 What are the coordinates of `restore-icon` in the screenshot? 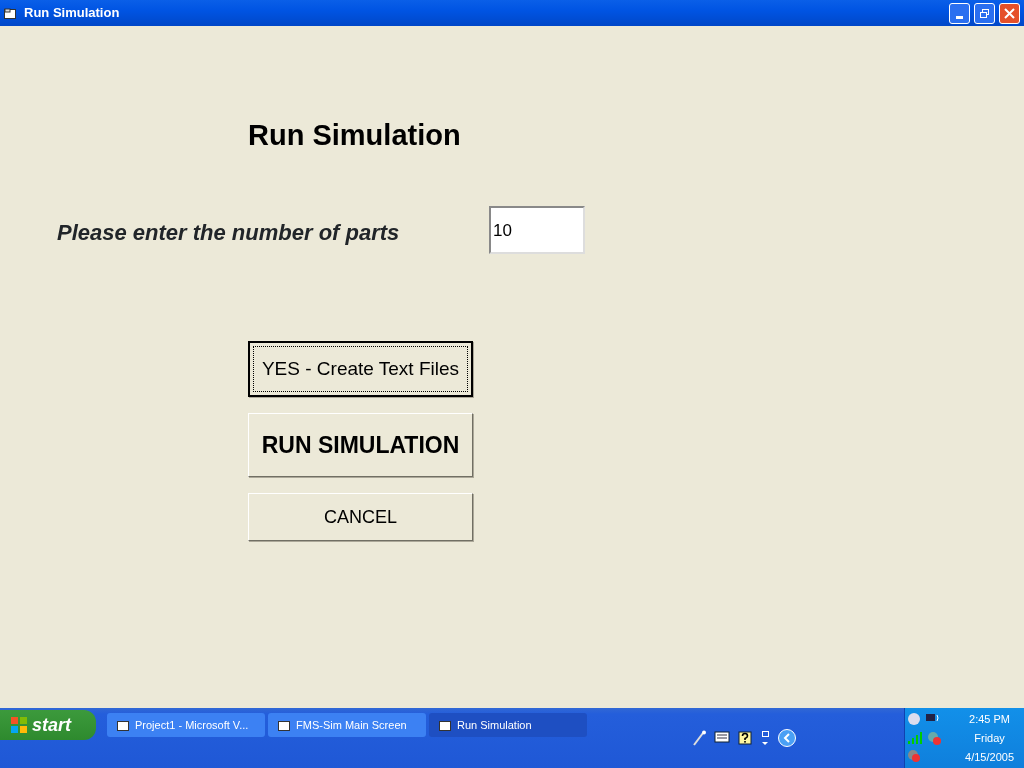 It's located at (984, 13).